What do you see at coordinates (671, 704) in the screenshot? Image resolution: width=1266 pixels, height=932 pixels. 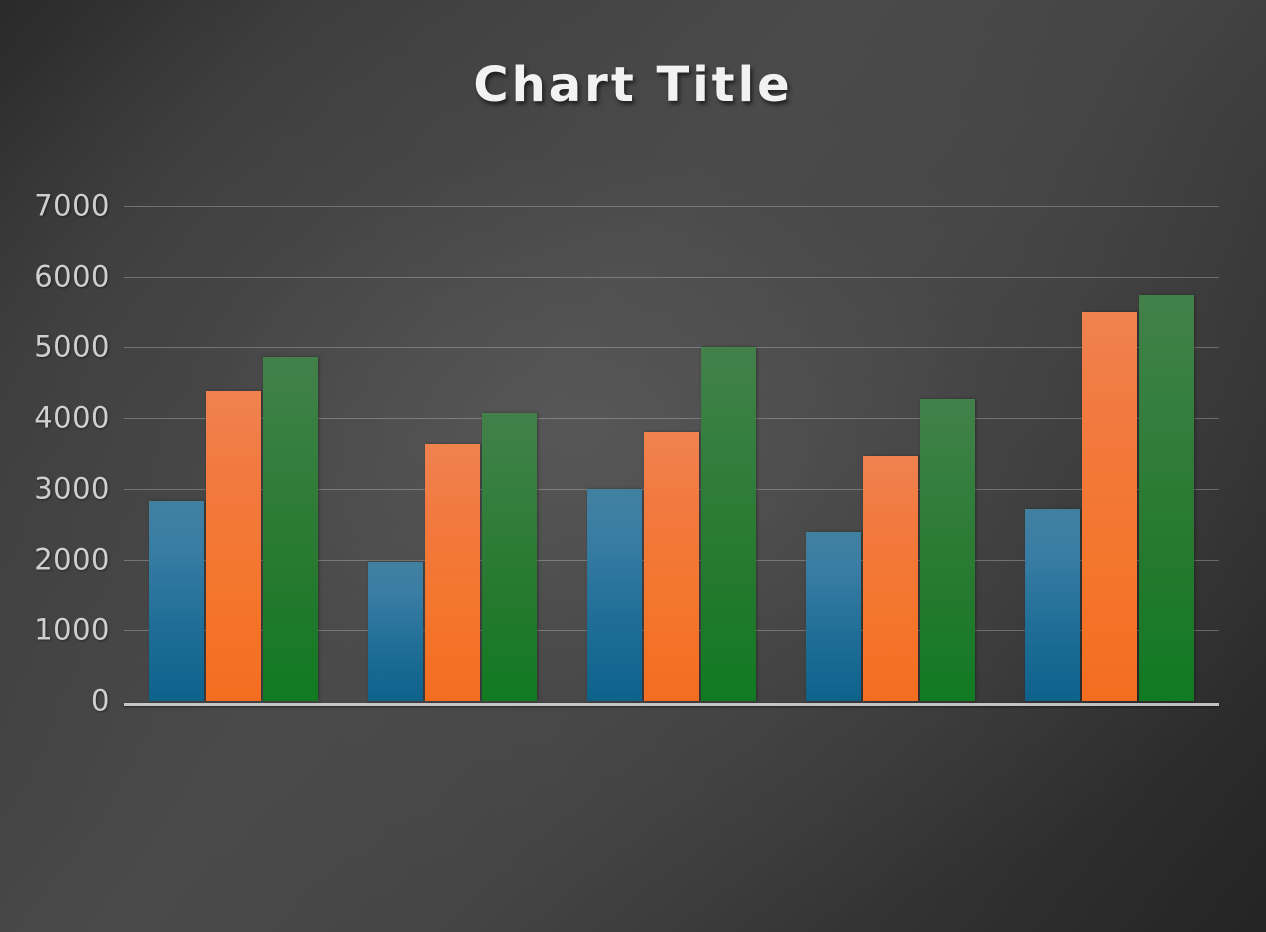 I see `x-axis-line` at bounding box center [671, 704].